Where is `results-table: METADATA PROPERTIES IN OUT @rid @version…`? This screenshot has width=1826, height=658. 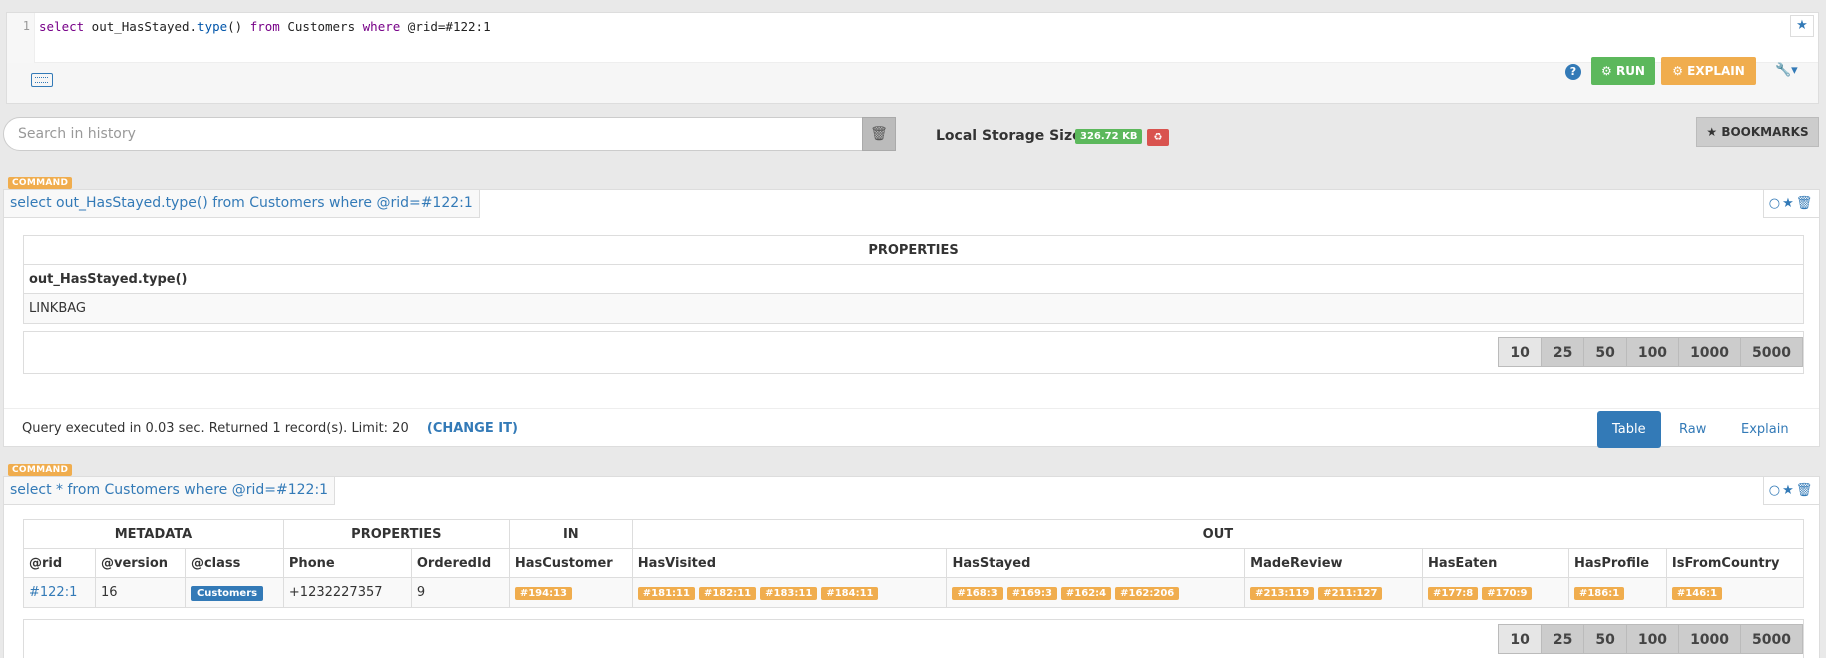
results-table: METADATA PROPERTIES IN OUT @rid @version… is located at coordinates (914, 563).